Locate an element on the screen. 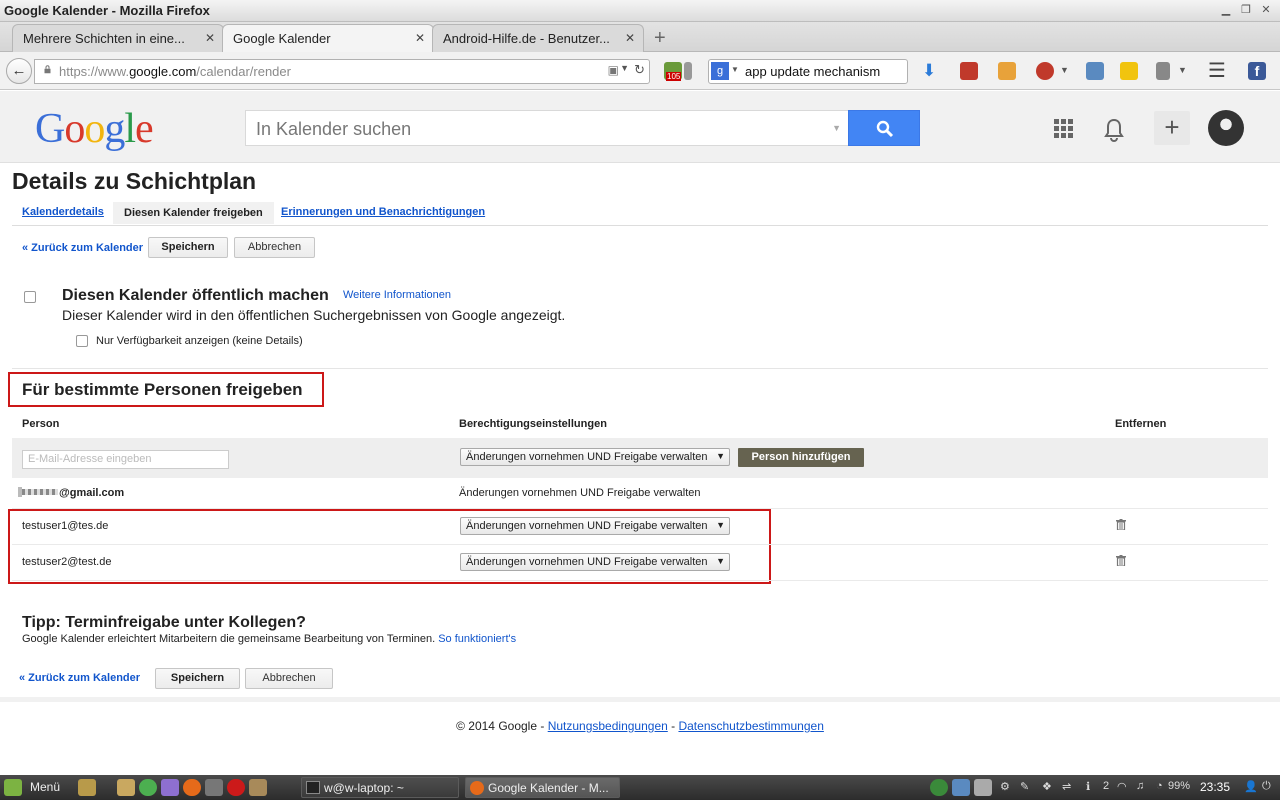 This screenshot has width=1280, height=800. adblock-dropdown-icon: ▼ is located at coordinates (1064, 70).